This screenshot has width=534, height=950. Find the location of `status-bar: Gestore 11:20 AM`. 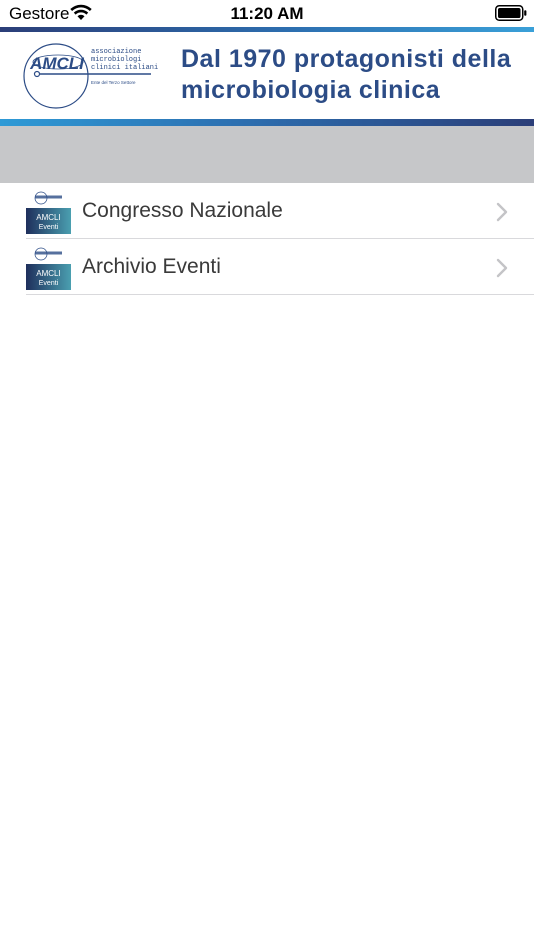

status-bar: Gestore 11:20 AM is located at coordinates (267, 13).